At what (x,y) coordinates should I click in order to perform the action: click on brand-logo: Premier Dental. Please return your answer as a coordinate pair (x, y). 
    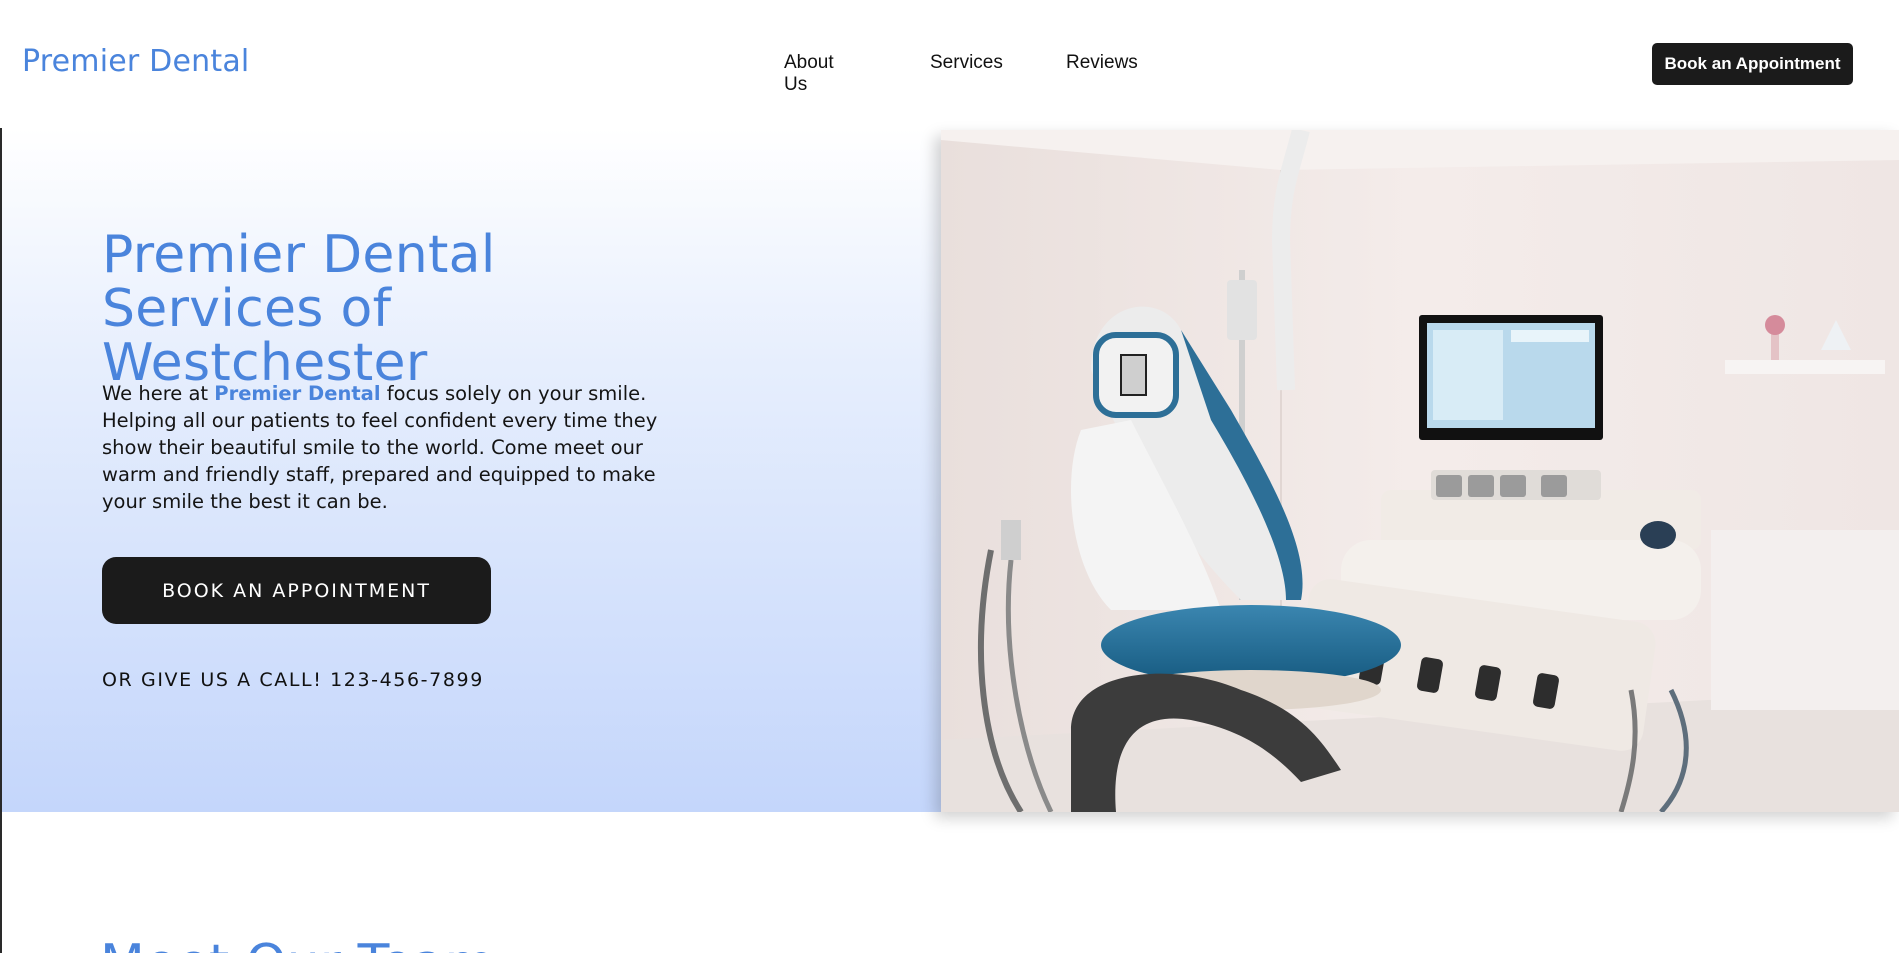
    Looking at the image, I should click on (135, 61).